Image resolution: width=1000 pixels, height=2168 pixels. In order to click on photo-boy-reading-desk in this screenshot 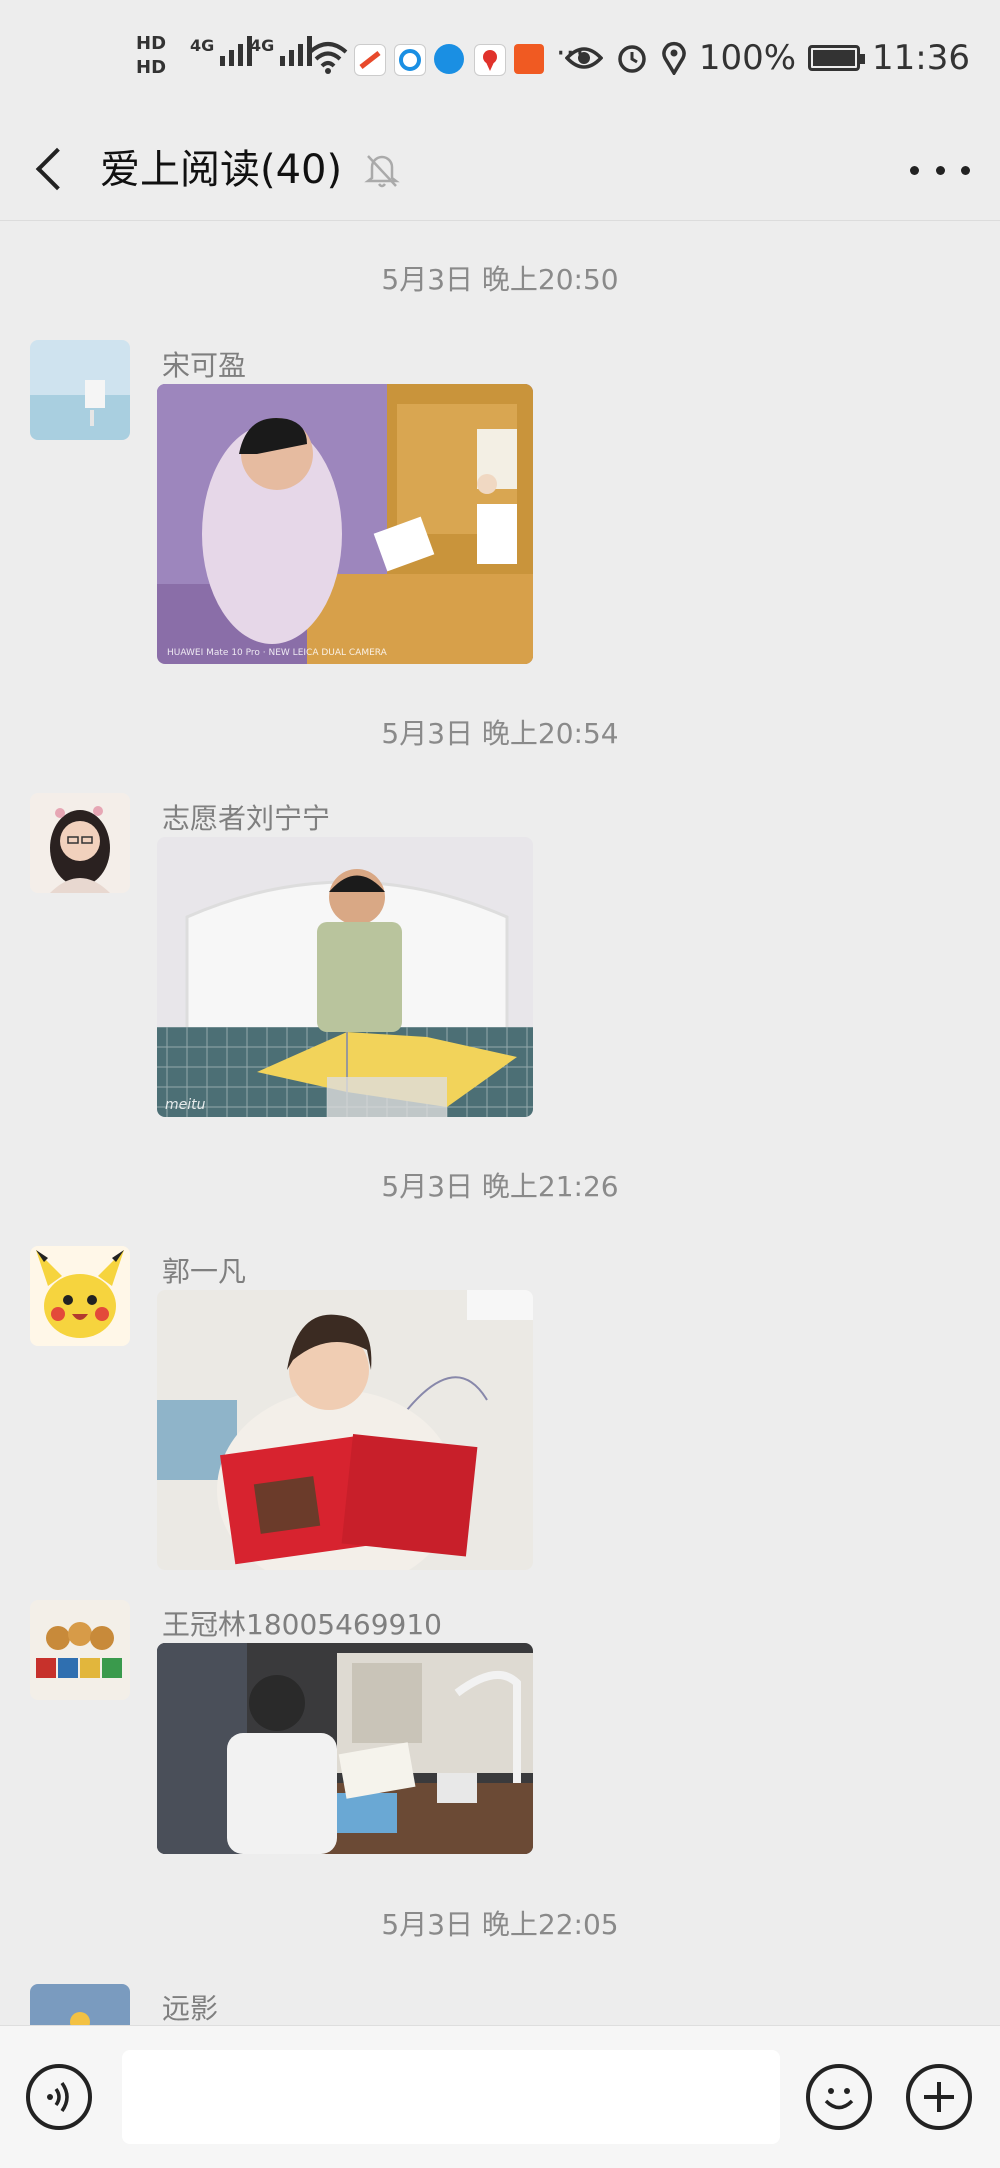, I will do `click(345, 1748)`.